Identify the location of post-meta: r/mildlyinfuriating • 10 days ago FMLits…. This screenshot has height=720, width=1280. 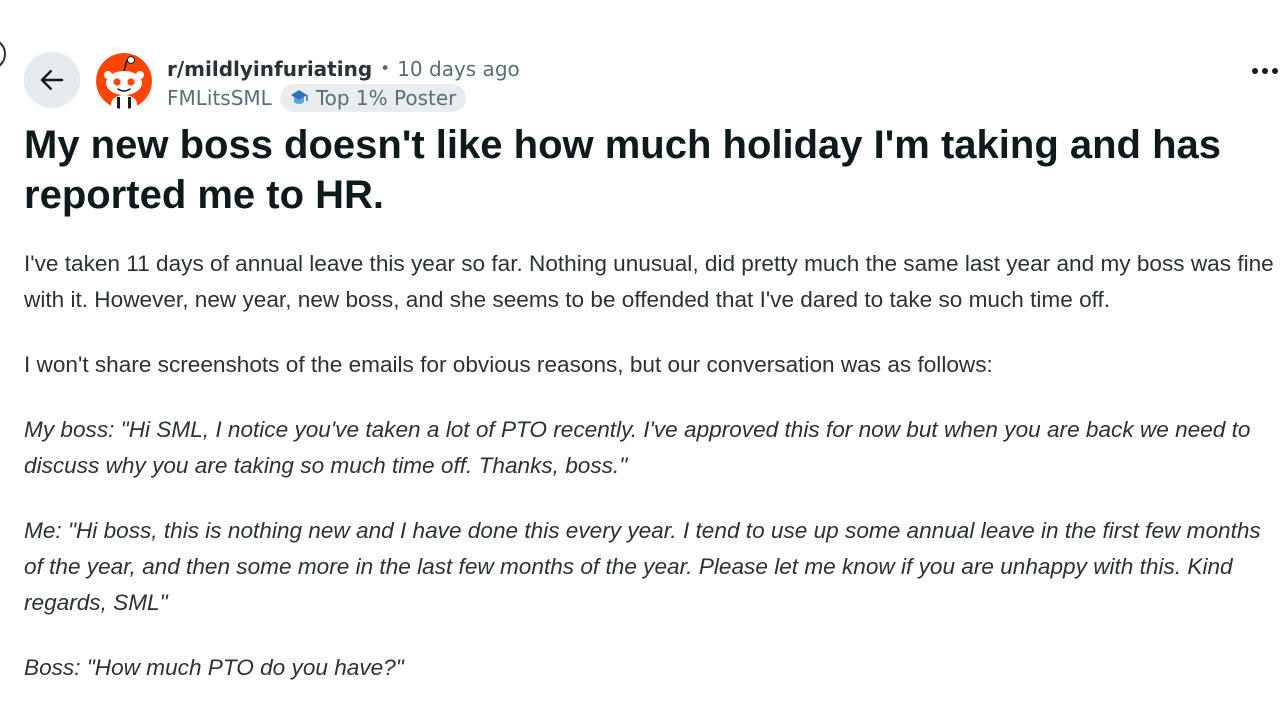
(343, 83).